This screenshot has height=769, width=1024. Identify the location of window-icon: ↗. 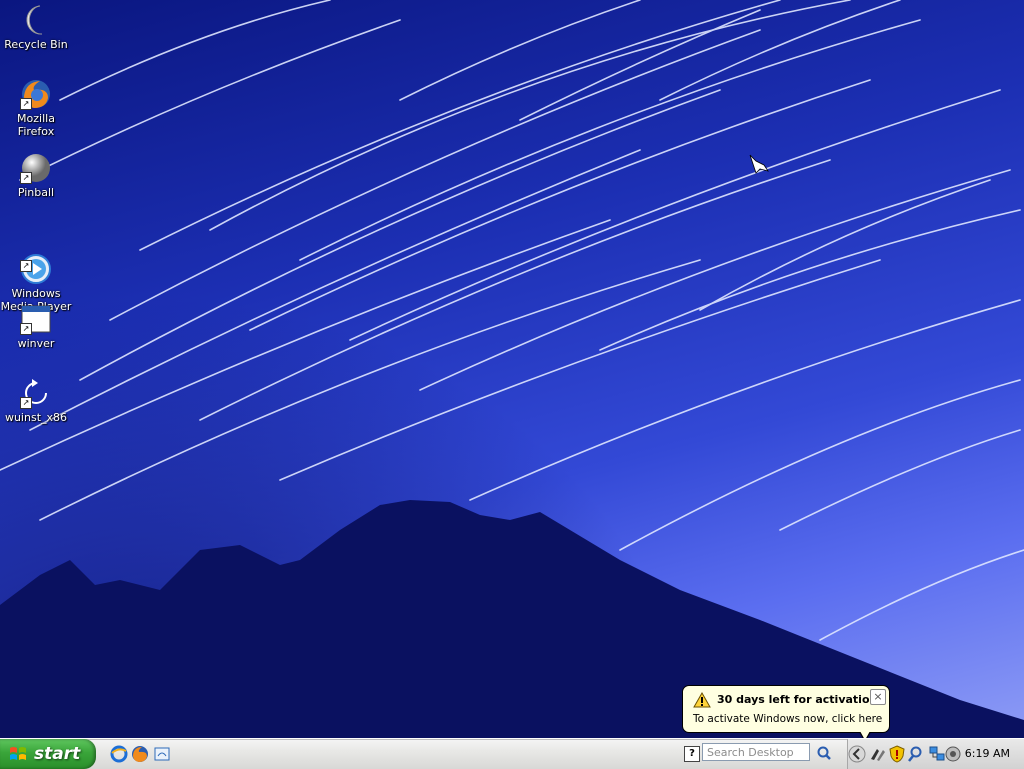
(36, 319).